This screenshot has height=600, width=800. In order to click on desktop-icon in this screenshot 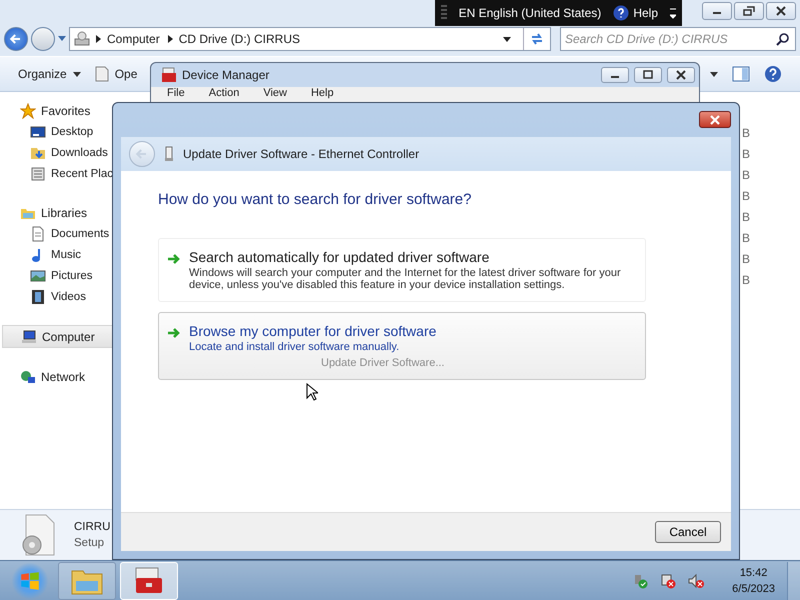, I will do `click(38, 132)`.